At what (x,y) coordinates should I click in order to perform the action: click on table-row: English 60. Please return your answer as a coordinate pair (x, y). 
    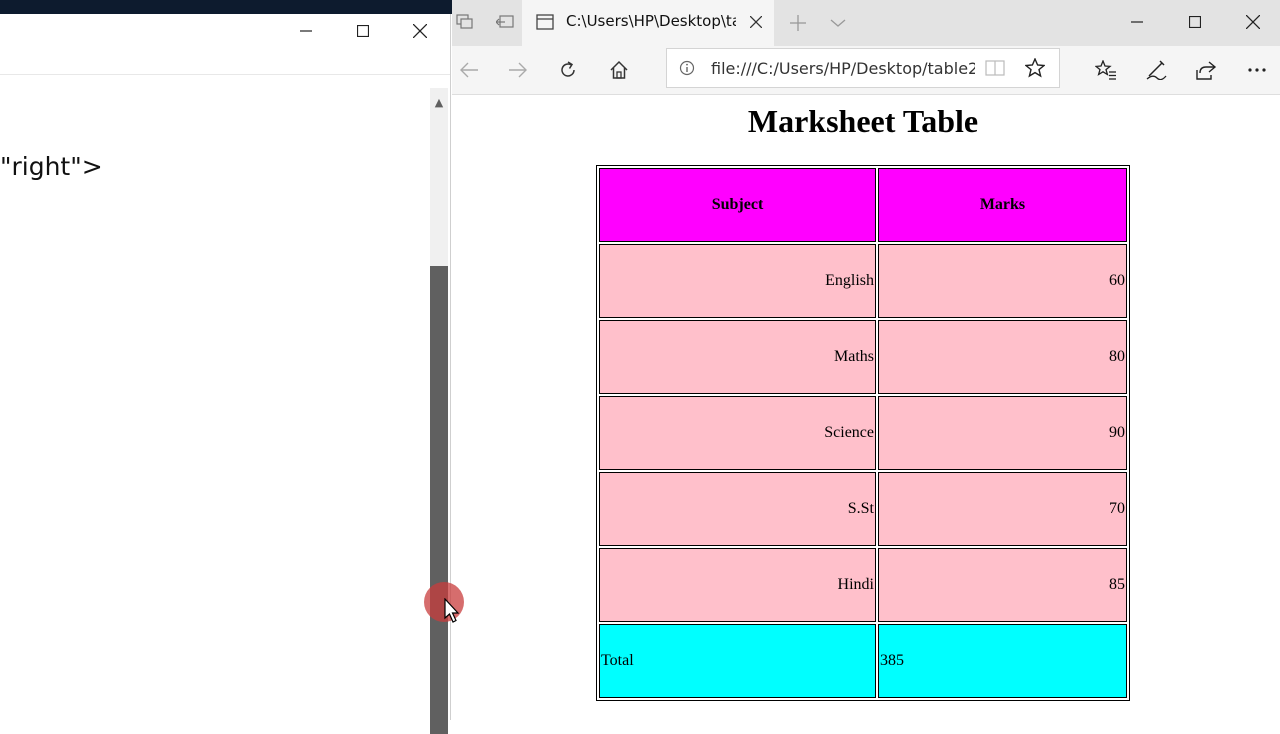
    Looking at the image, I should click on (863, 281).